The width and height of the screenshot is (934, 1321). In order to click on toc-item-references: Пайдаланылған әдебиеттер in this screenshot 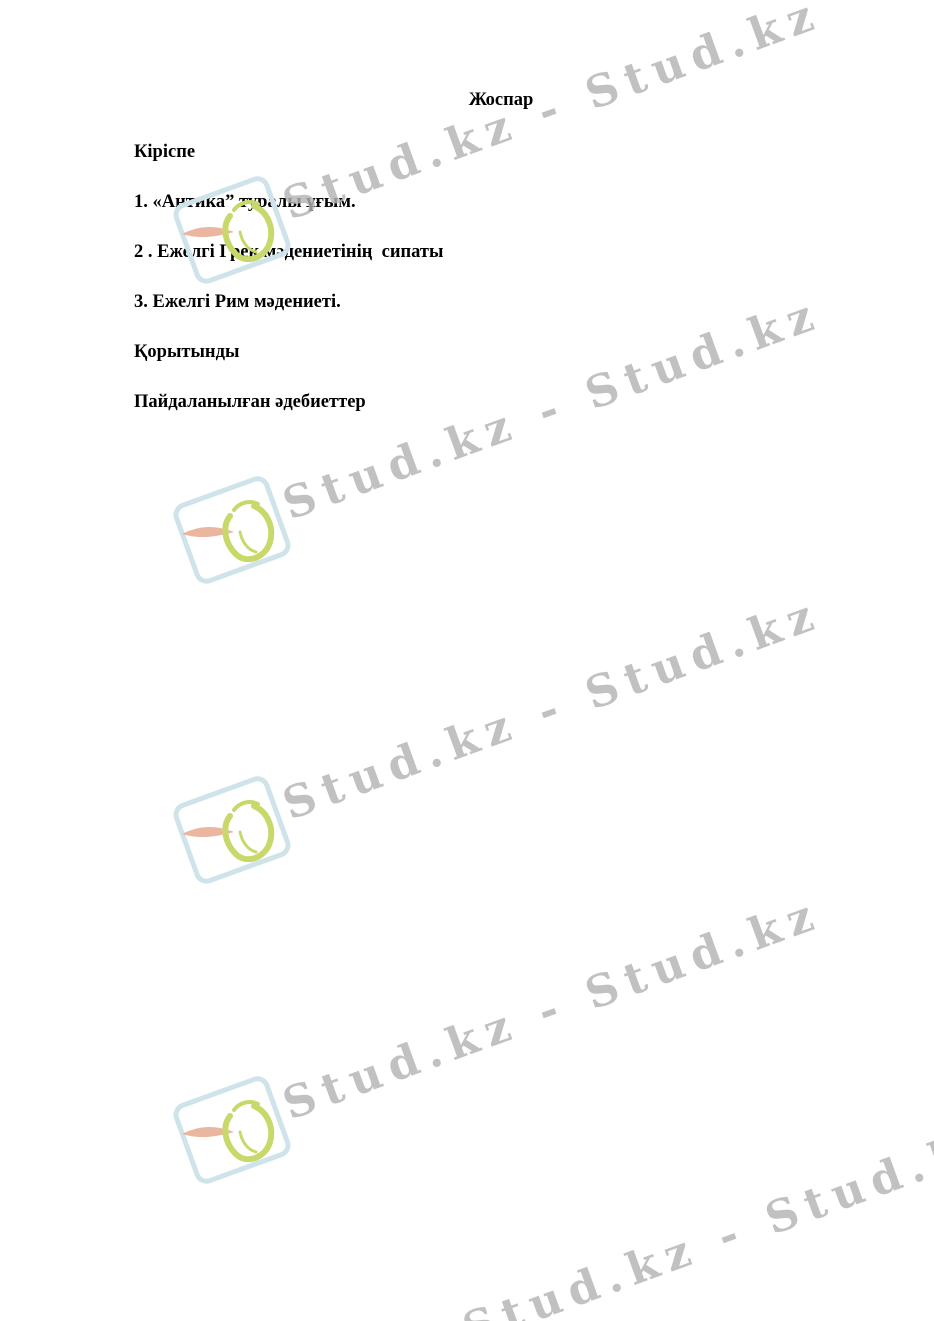, I will do `click(250, 402)`.